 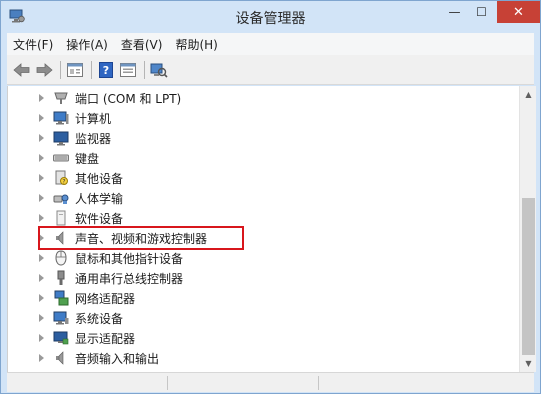 What do you see at coordinates (270, 70) in the screenshot?
I see `toolbar: ?` at bounding box center [270, 70].